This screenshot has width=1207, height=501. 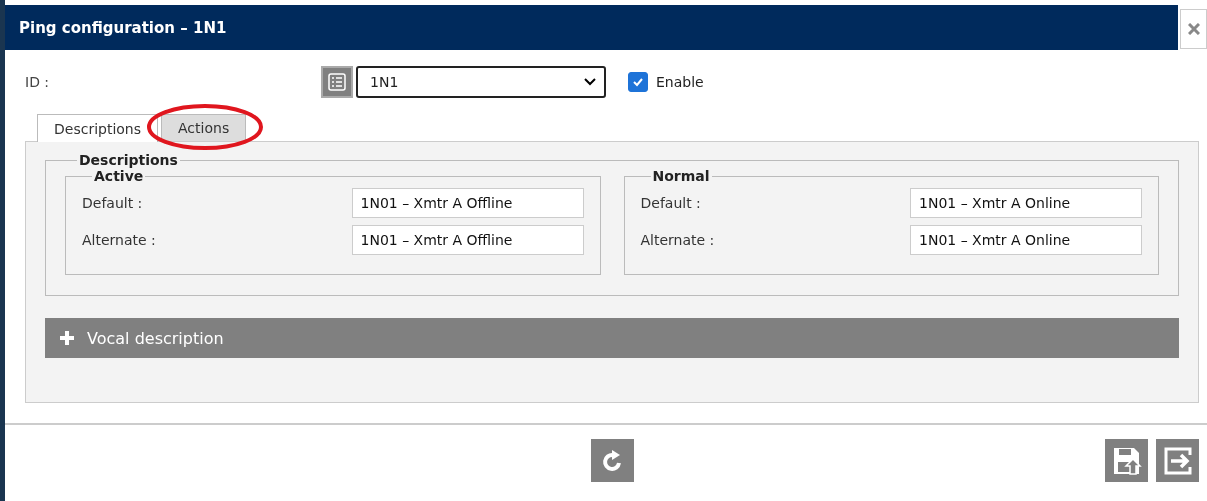 I want to click on subgroup-title: Active, so click(x=119, y=176).